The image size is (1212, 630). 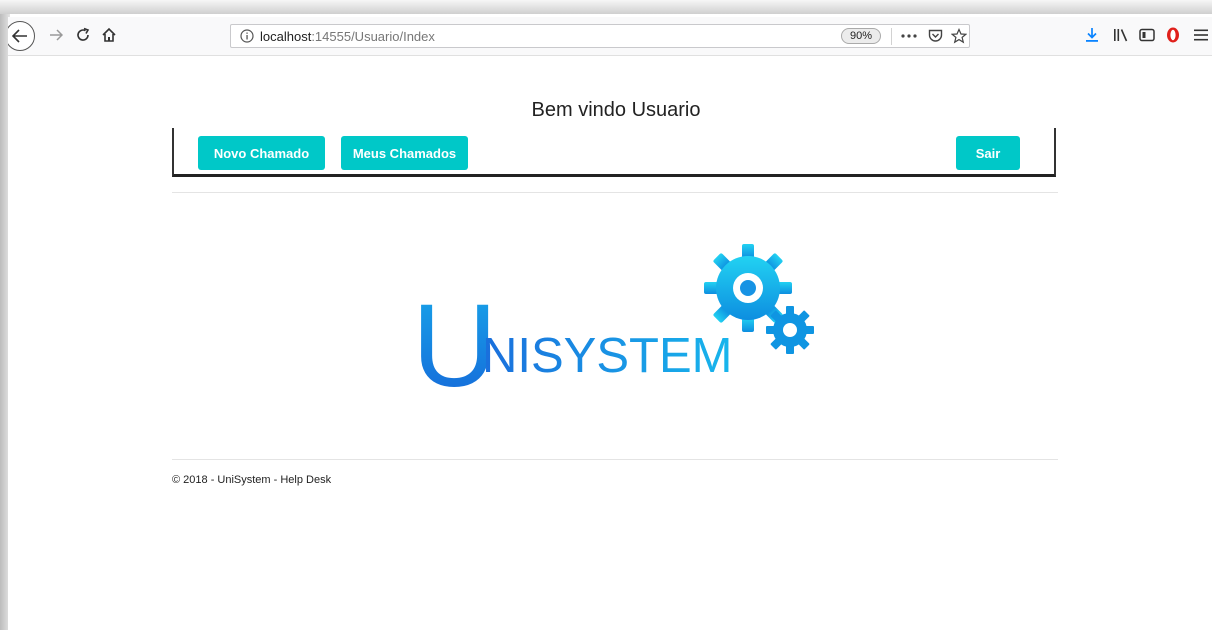 What do you see at coordinates (988, 153) in the screenshot?
I see `logout-button: Sair` at bounding box center [988, 153].